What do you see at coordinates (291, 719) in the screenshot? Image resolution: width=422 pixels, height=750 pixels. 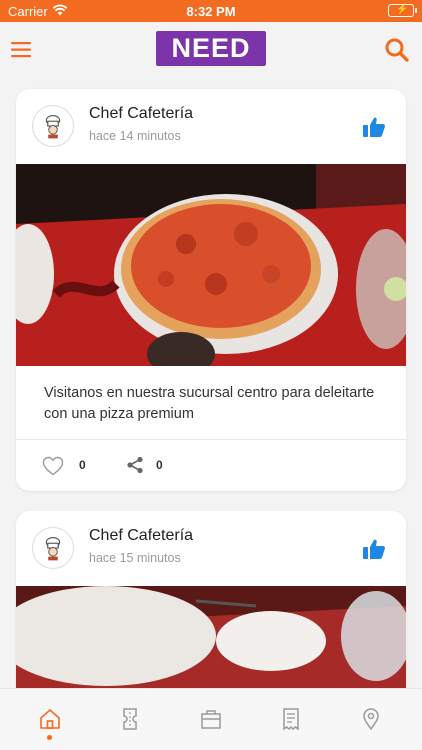 I see `receipt-icon` at bounding box center [291, 719].